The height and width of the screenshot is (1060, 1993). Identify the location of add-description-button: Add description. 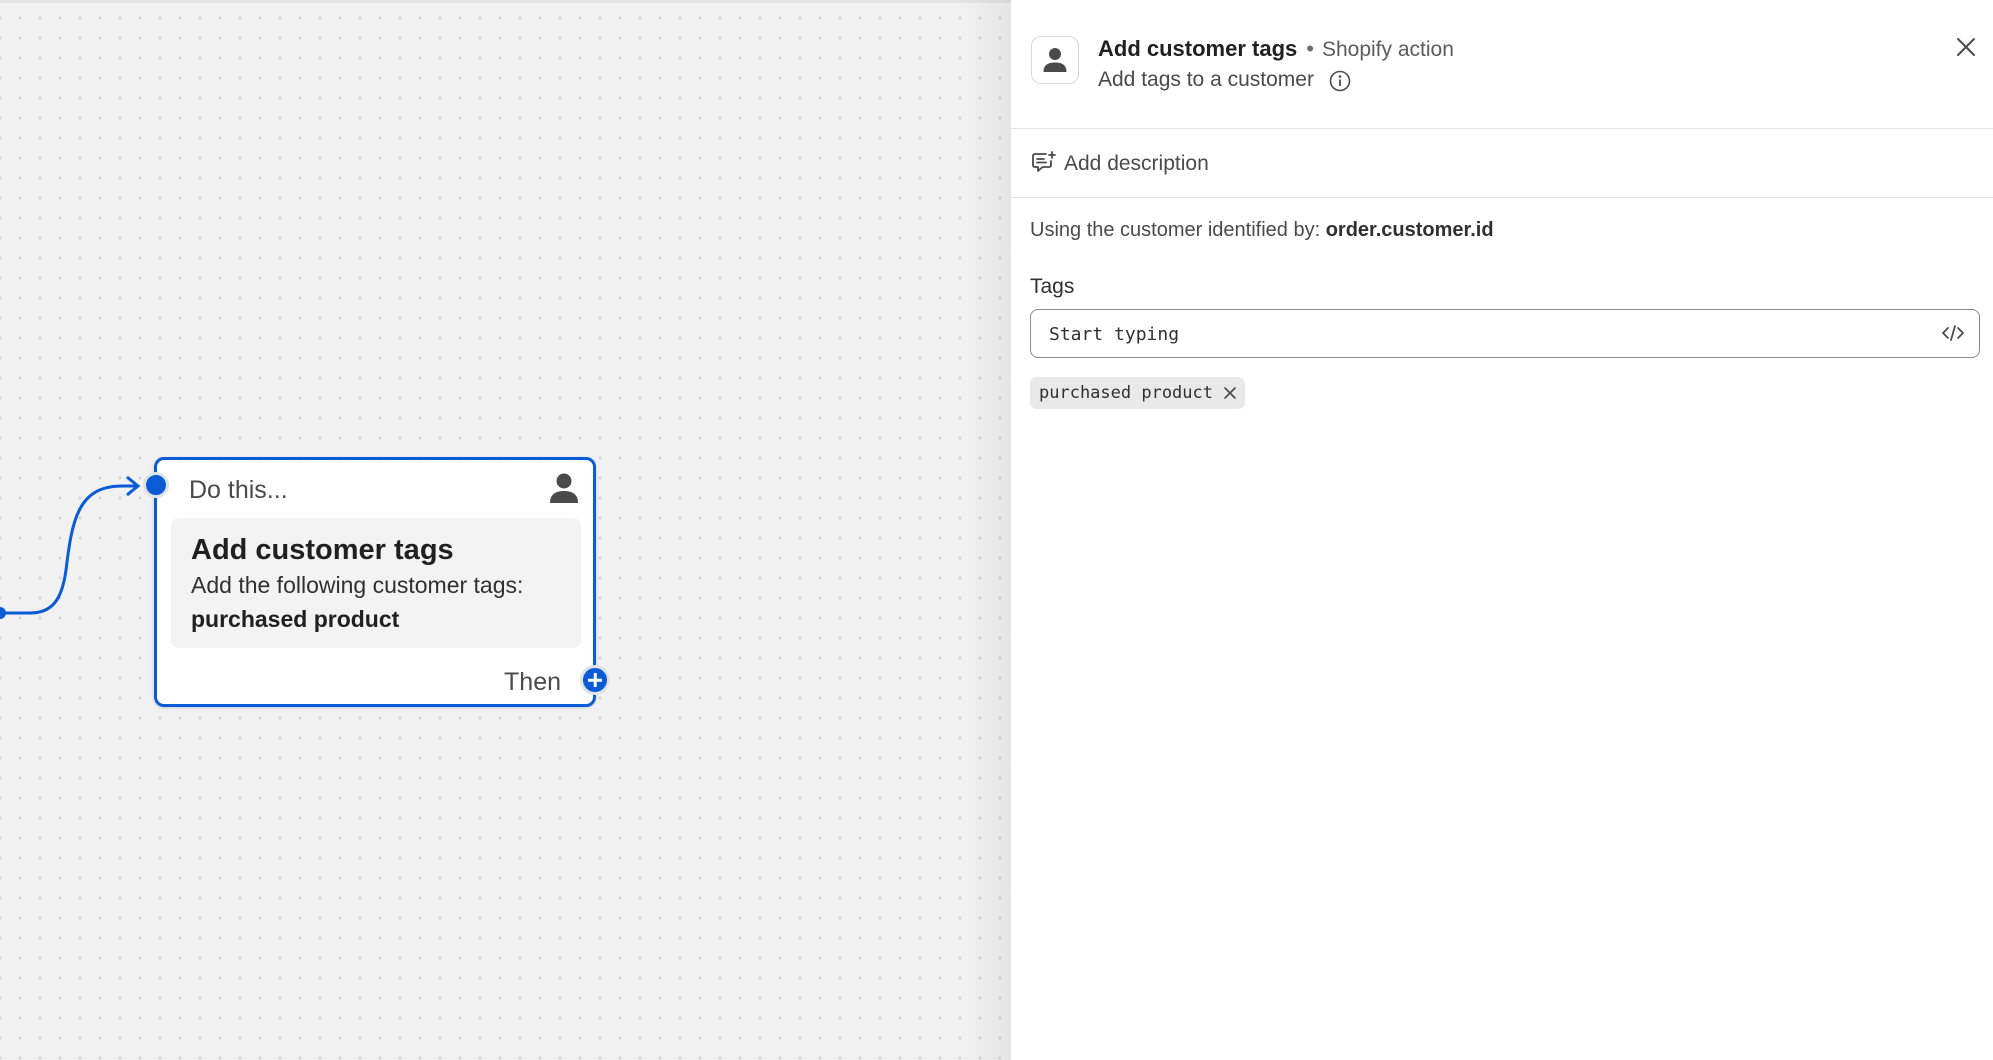
(1136, 164).